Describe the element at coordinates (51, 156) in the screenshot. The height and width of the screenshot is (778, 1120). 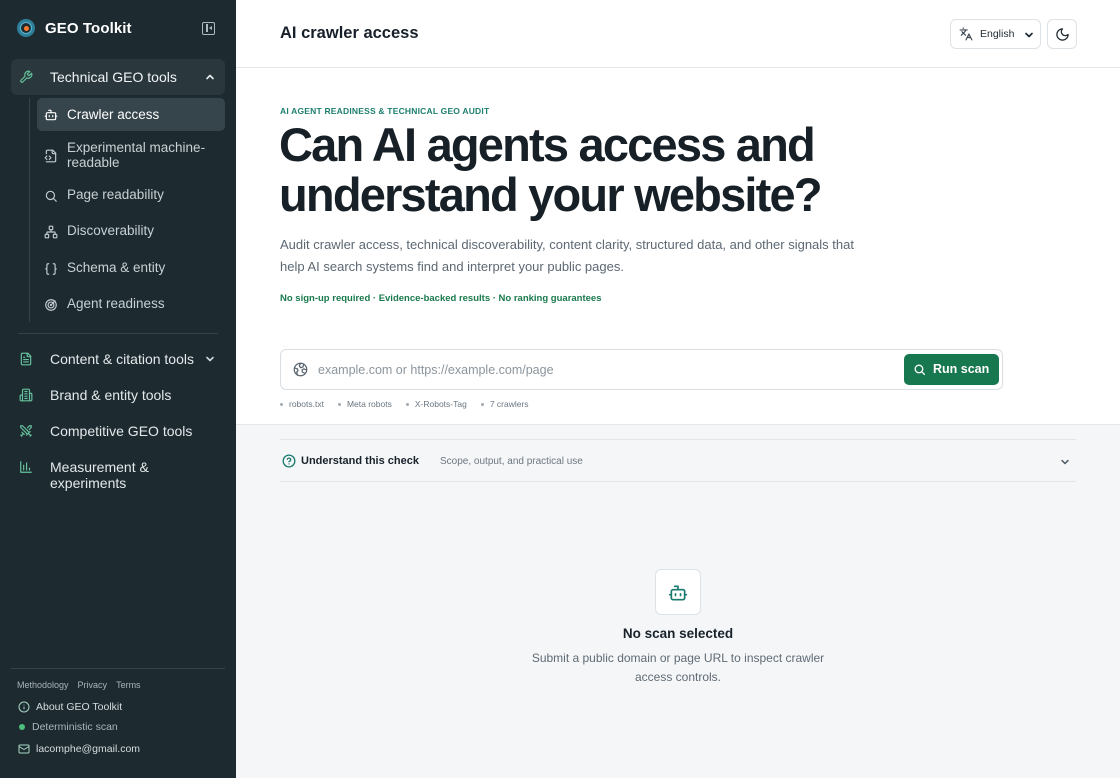
I see `file-code-icon` at that location.